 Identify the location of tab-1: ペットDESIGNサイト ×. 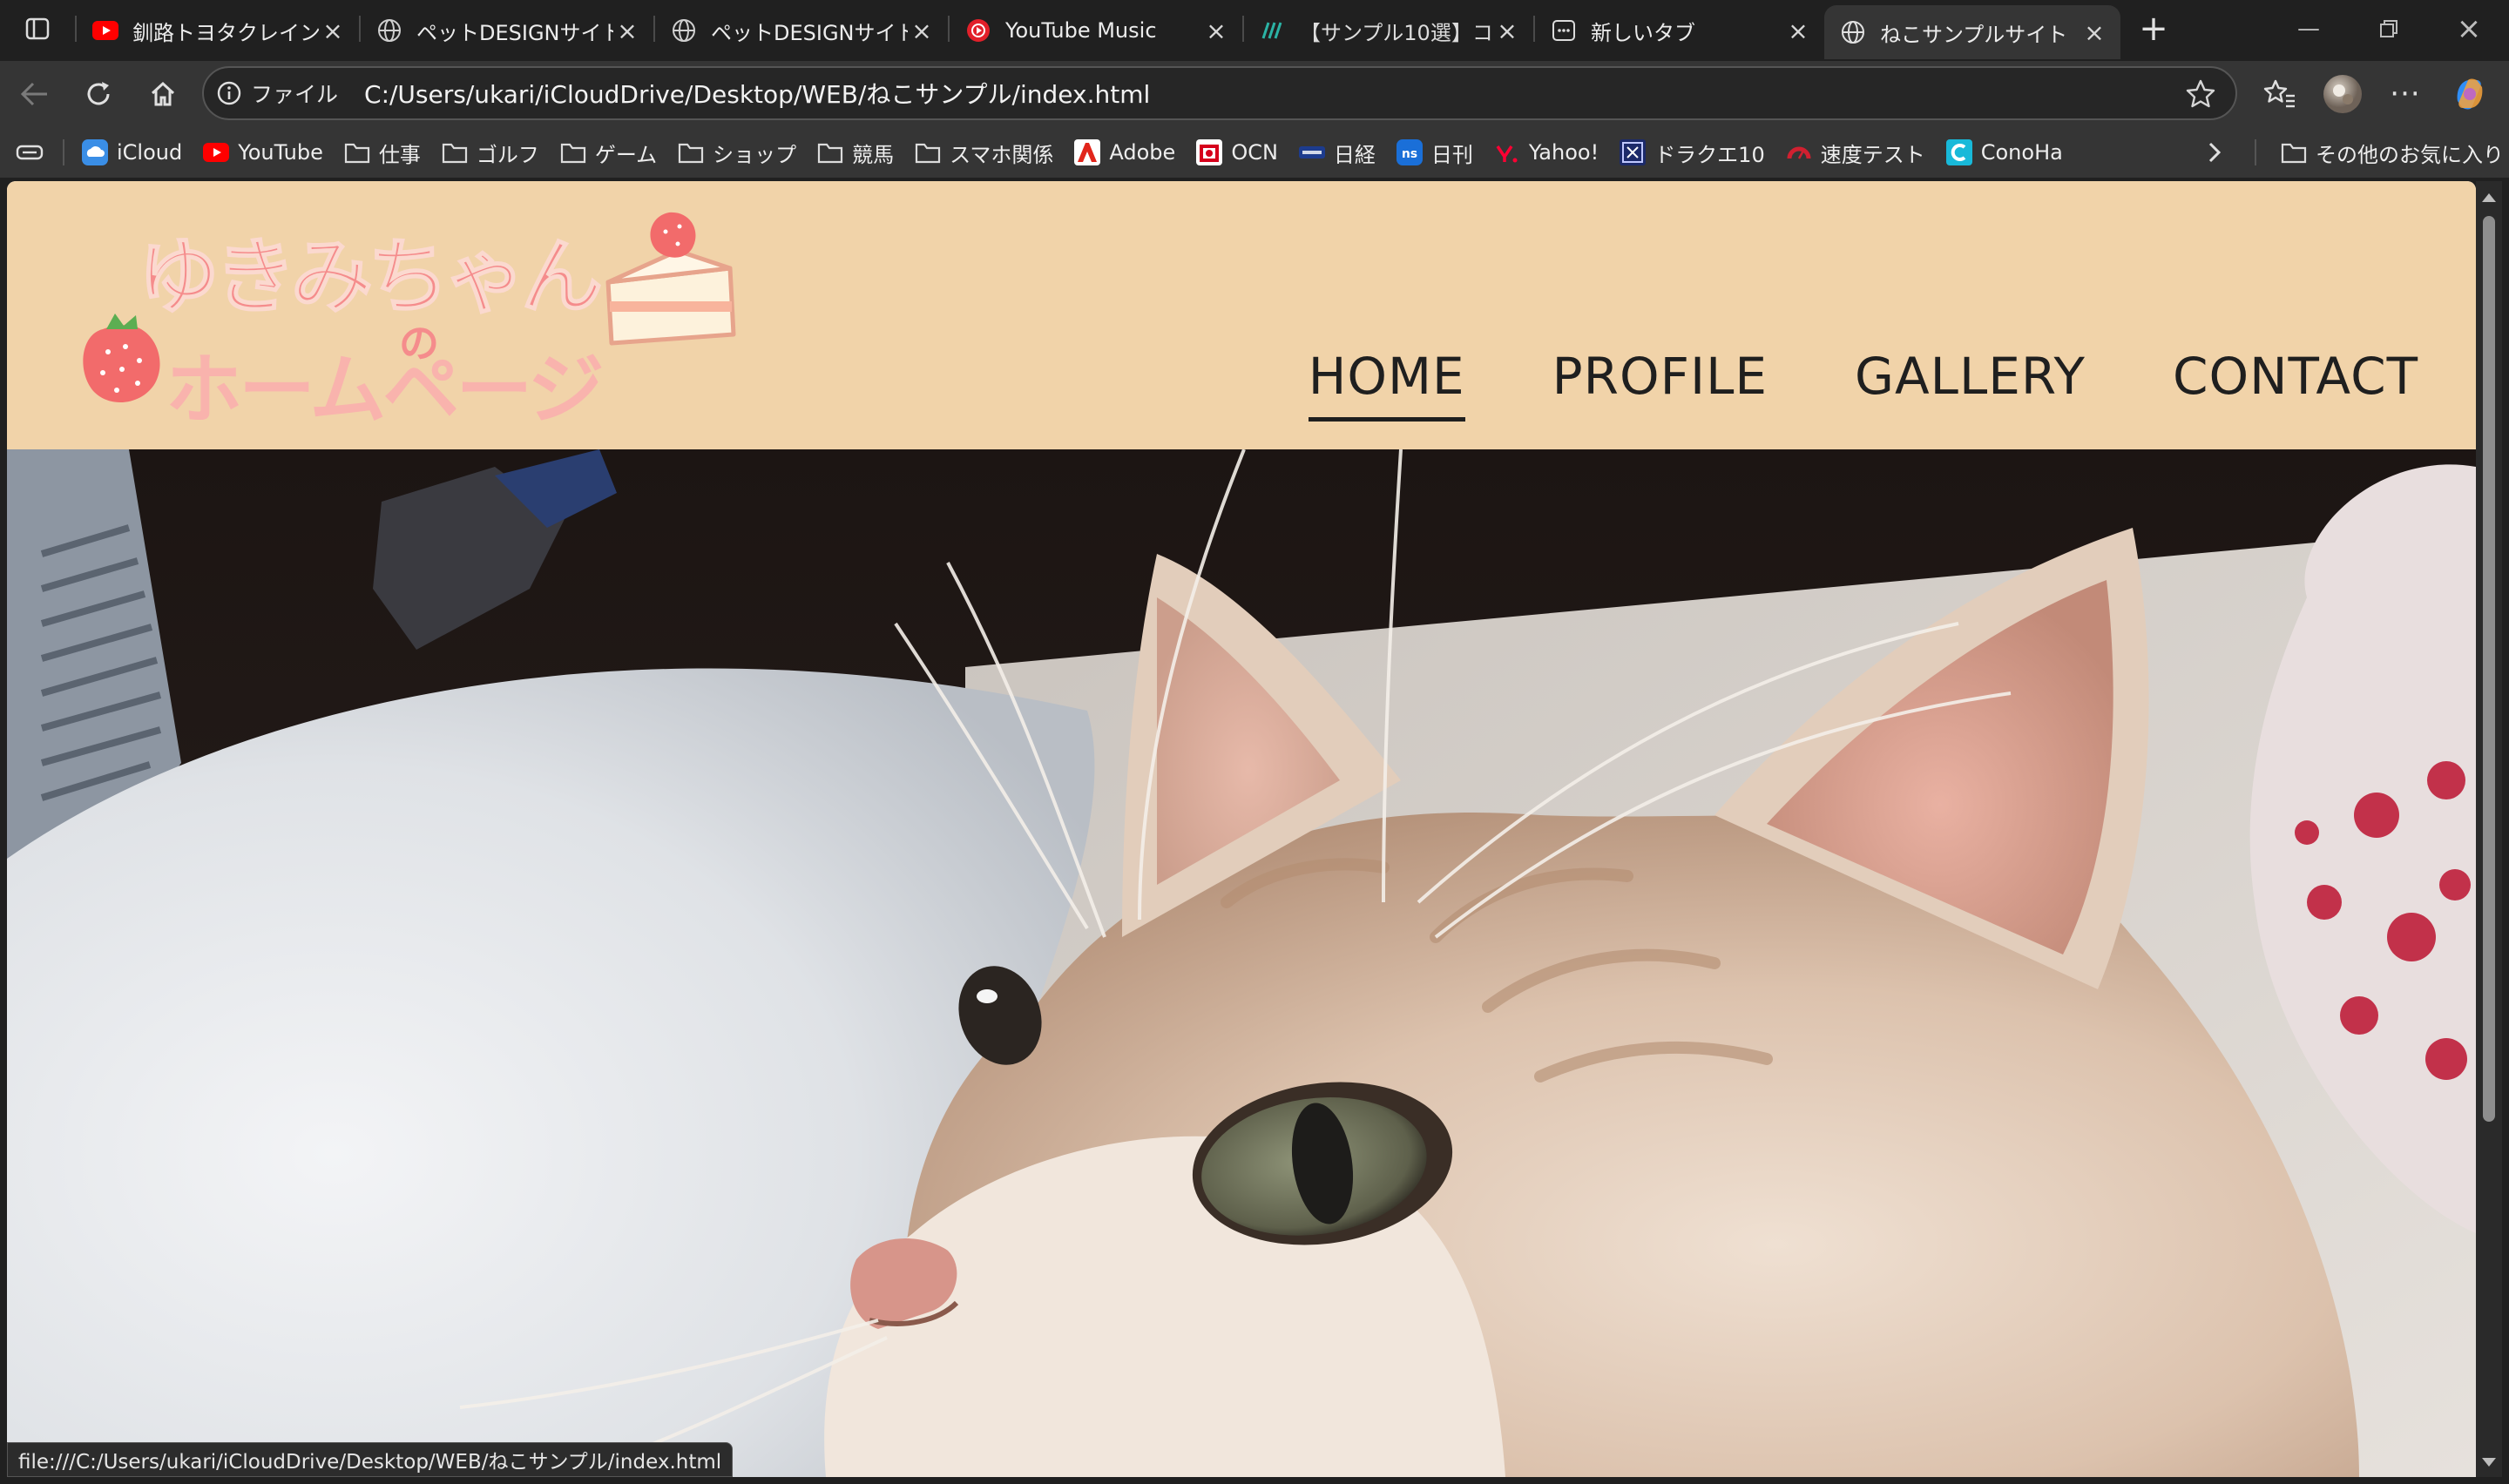
(507, 31).